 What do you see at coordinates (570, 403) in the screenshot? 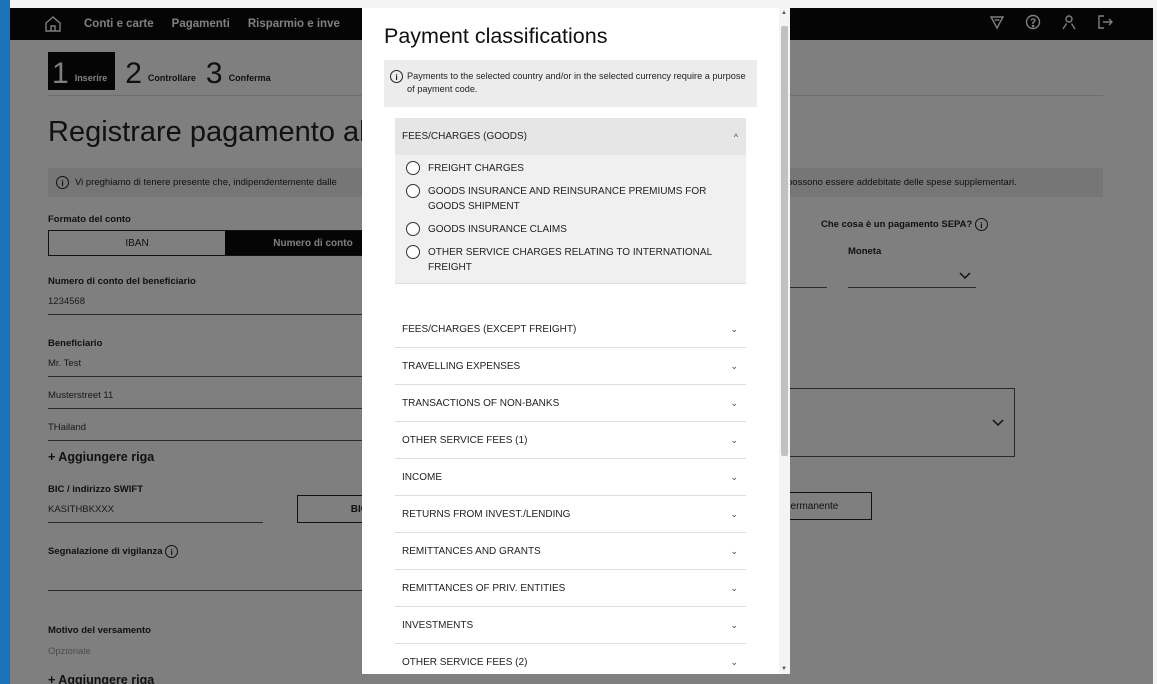
I see `accordion-item: TRANSACTIONS OF NON-BANKS ⌄` at bounding box center [570, 403].